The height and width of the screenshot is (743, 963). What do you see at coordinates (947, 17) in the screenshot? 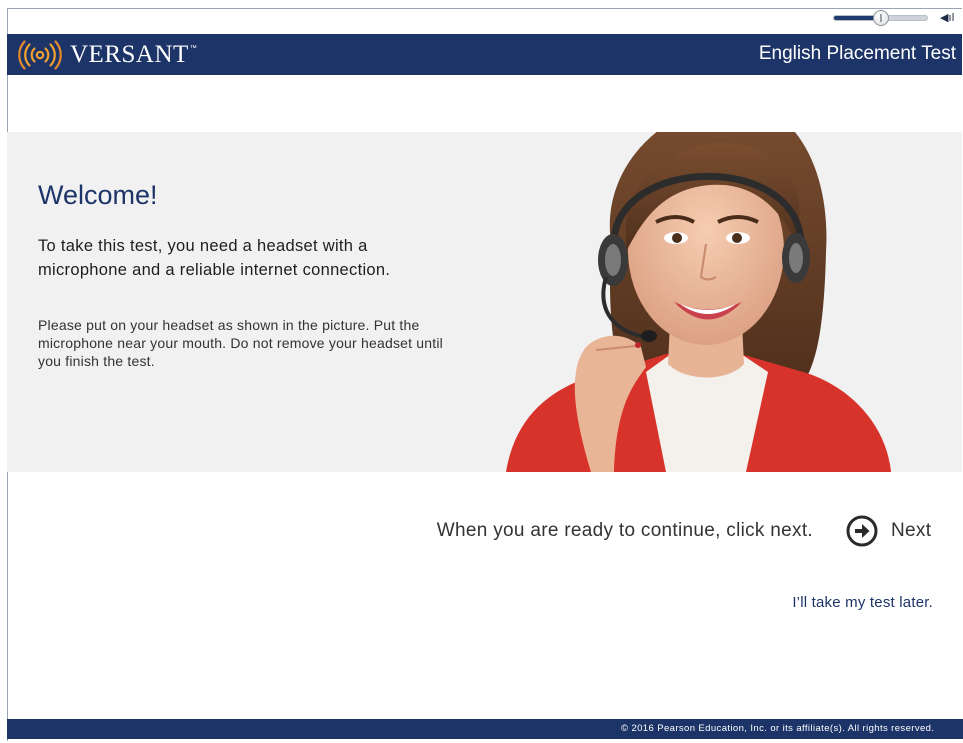
I see `speaker-icon: ◀ıl` at bounding box center [947, 17].